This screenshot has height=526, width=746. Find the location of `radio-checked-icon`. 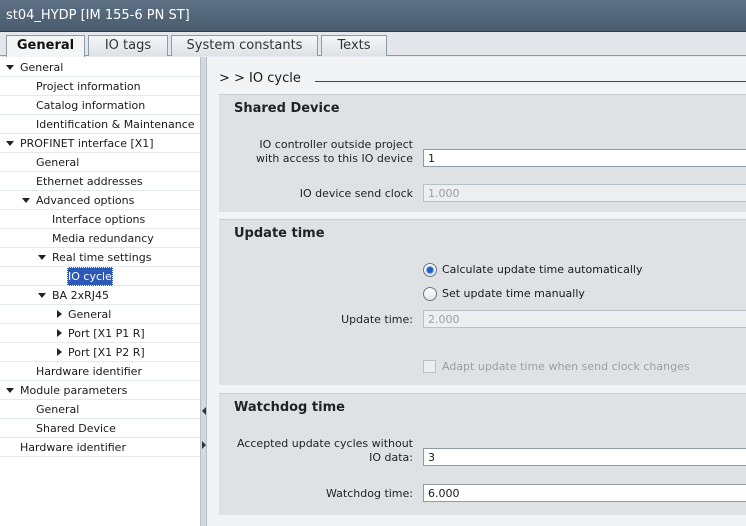

radio-checked-icon is located at coordinates (430, 270).